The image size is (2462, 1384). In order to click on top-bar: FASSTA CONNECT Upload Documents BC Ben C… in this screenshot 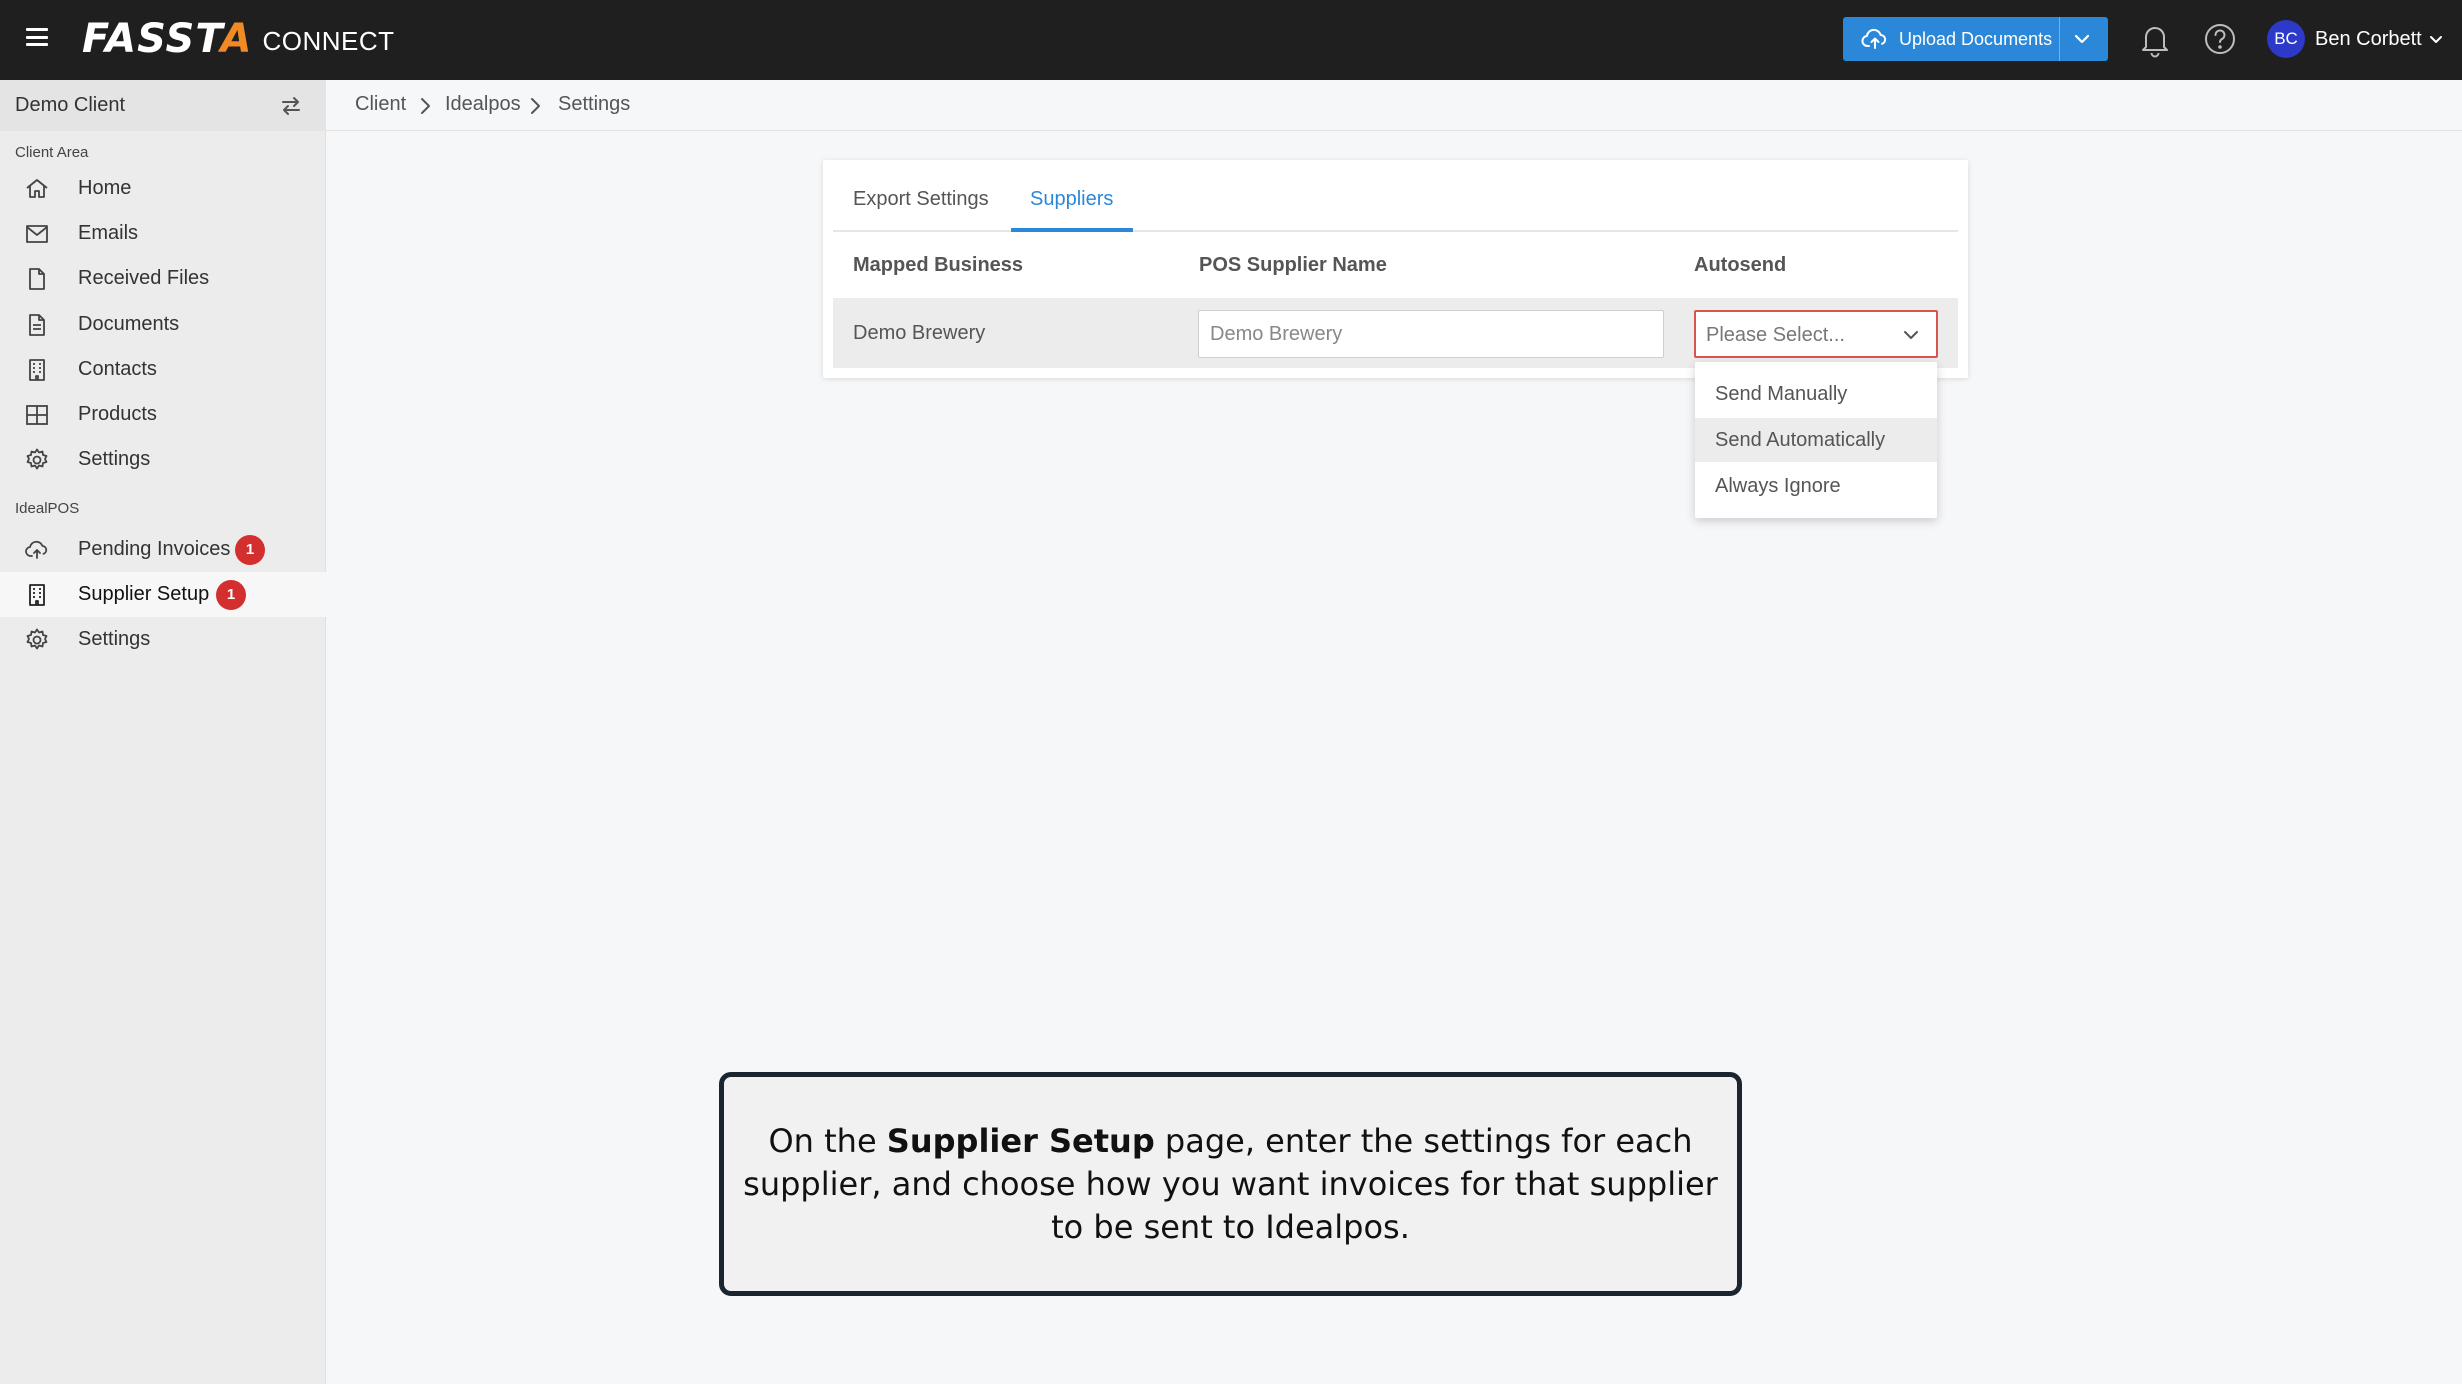, I will do `click(1231, 40)`.